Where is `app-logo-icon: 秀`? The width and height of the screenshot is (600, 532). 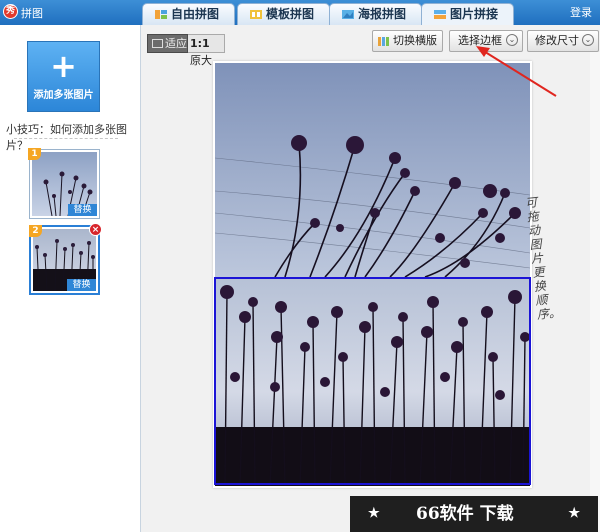 app-logo-icon: 秀 is located at coordinates (10, 11).